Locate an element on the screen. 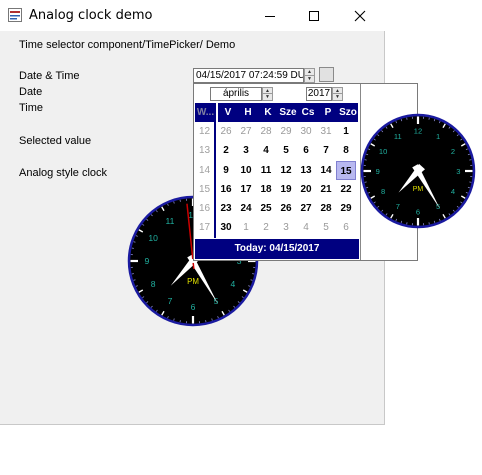  close-button is located at coordinates (360, 15).